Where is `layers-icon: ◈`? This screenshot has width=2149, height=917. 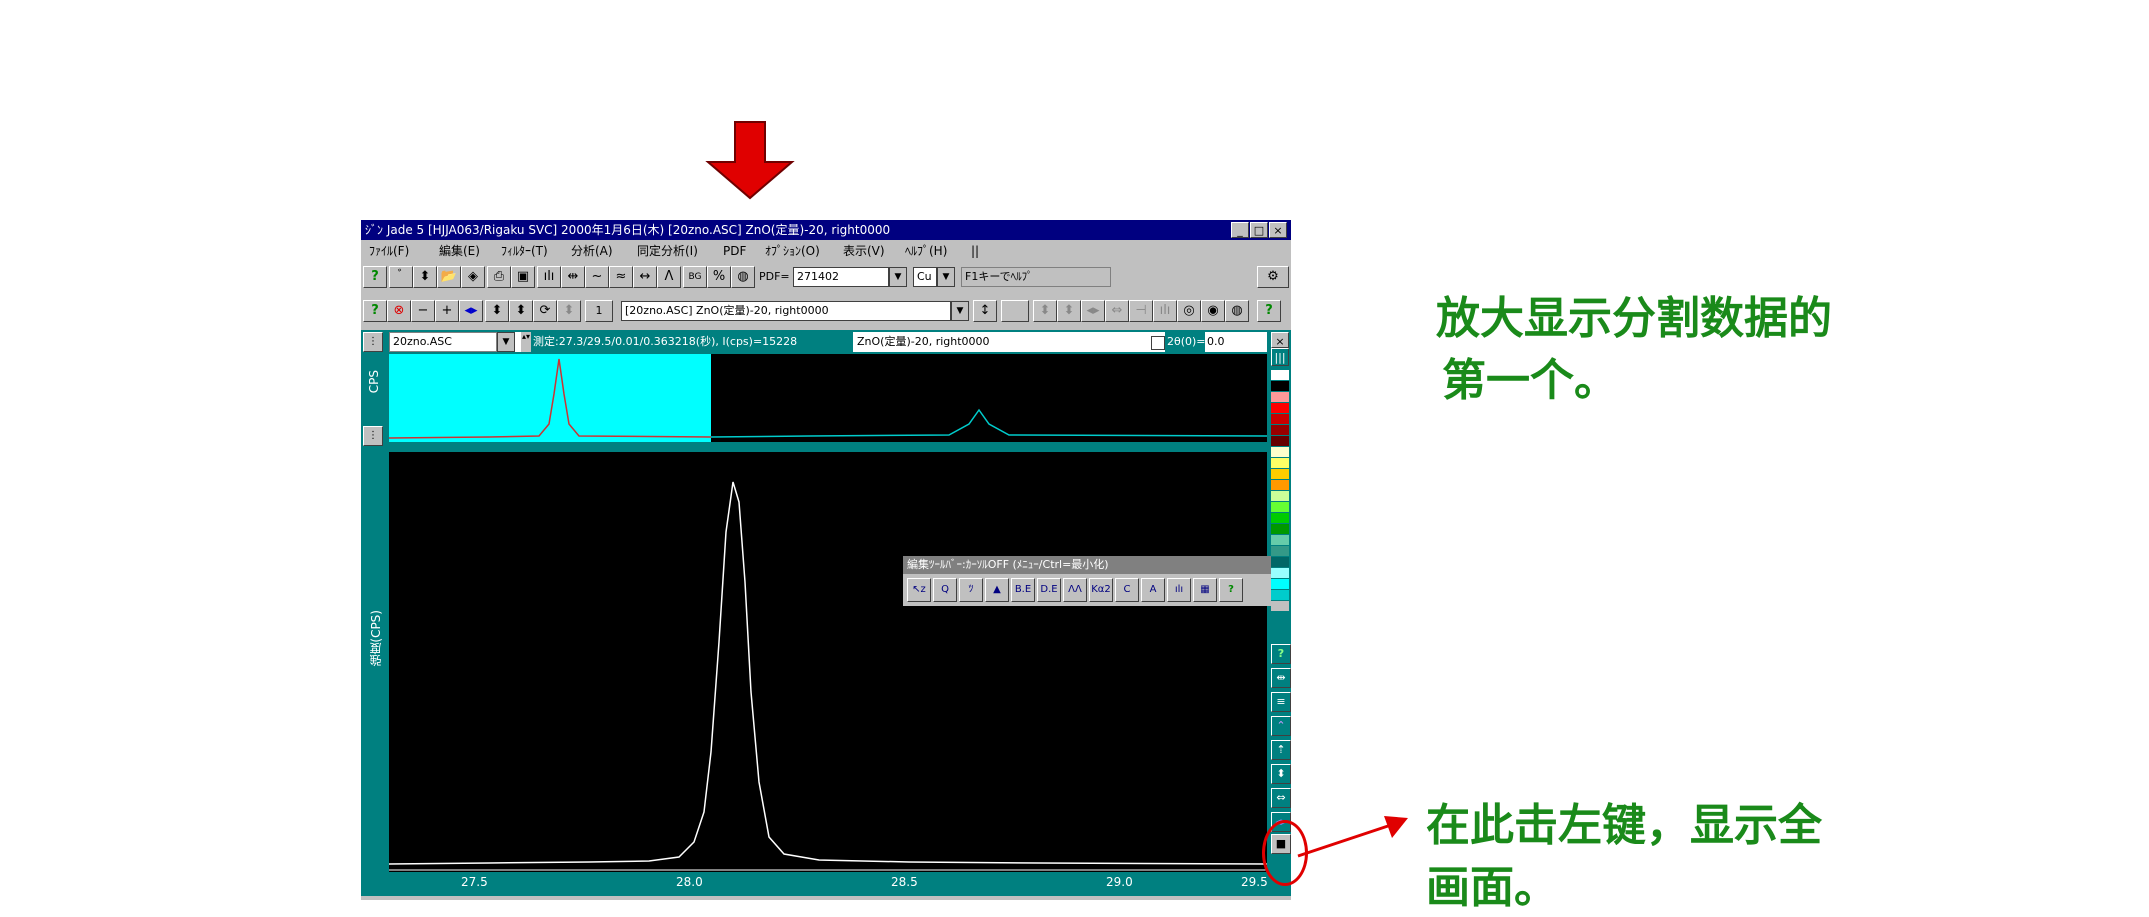 layers-icon: ◈ is located at coordinates (473, 277).